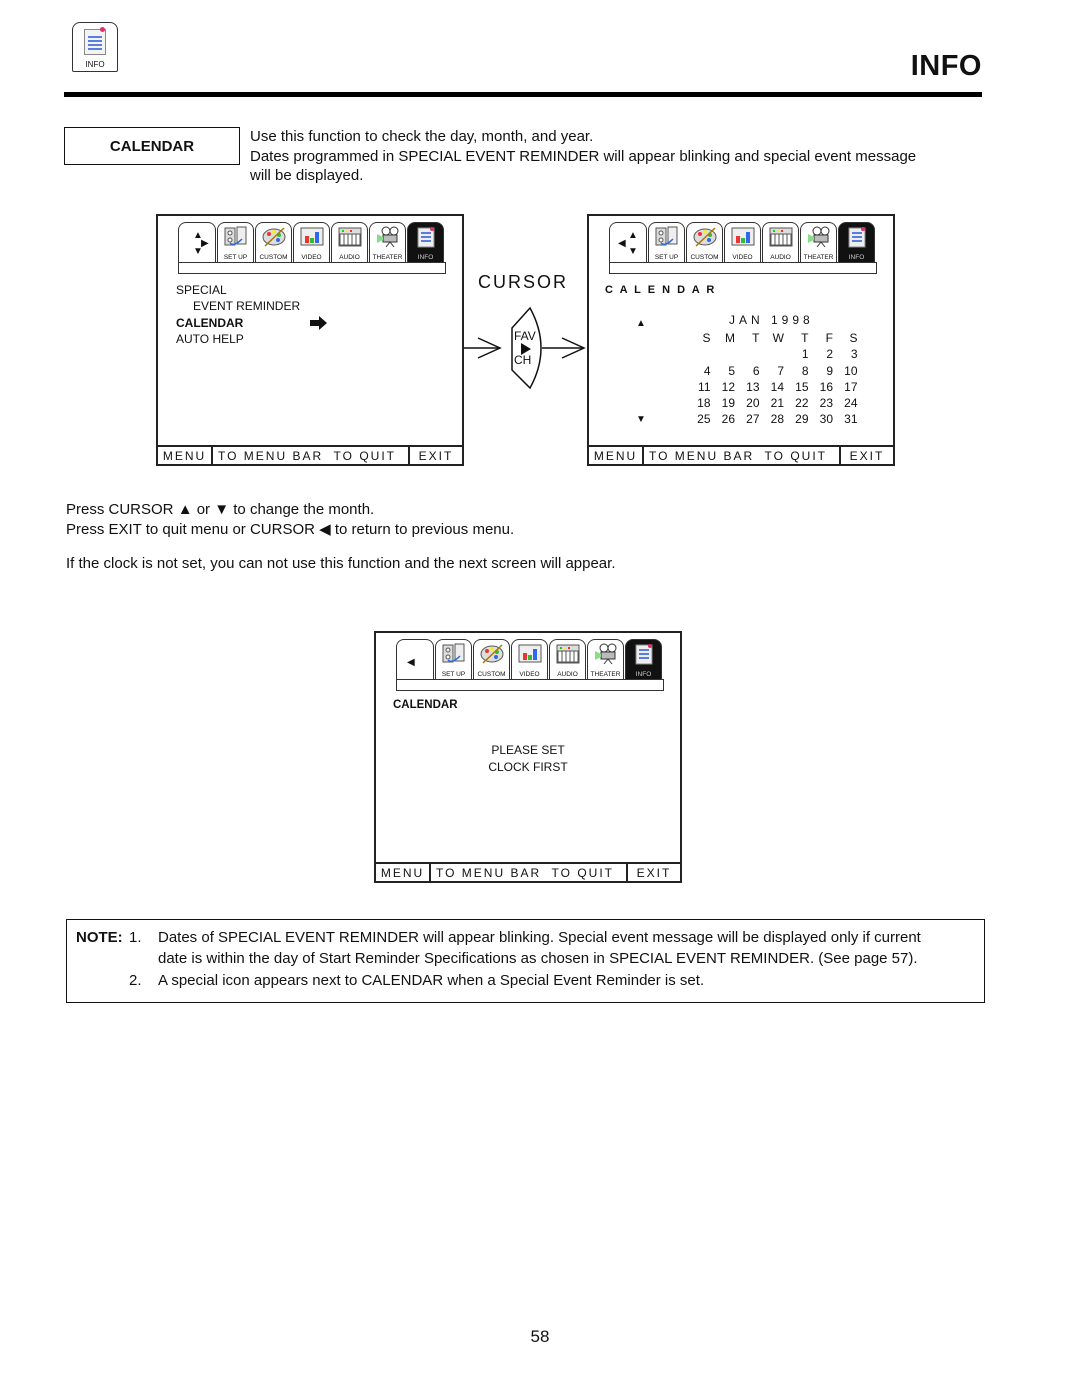 This screenshot has height=1397, width=1080. Describe the element at coordinates (641, 419) in the screenshot. I see `month-down-arrow-icon: ▼` at that location.